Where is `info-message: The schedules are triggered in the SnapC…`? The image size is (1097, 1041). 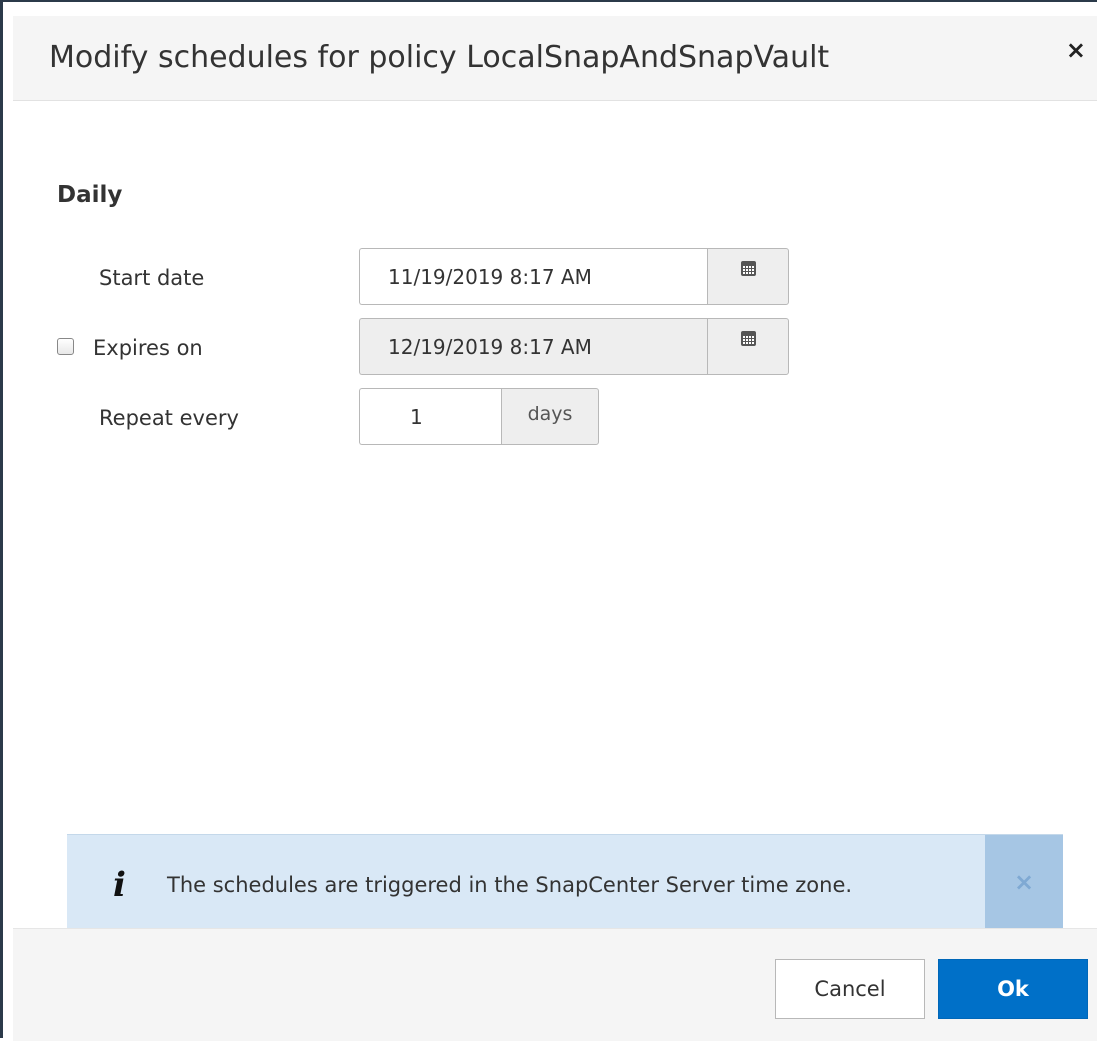
info-message: The schedules are triggered in the SnapC… is located at coordinates (510, 885).